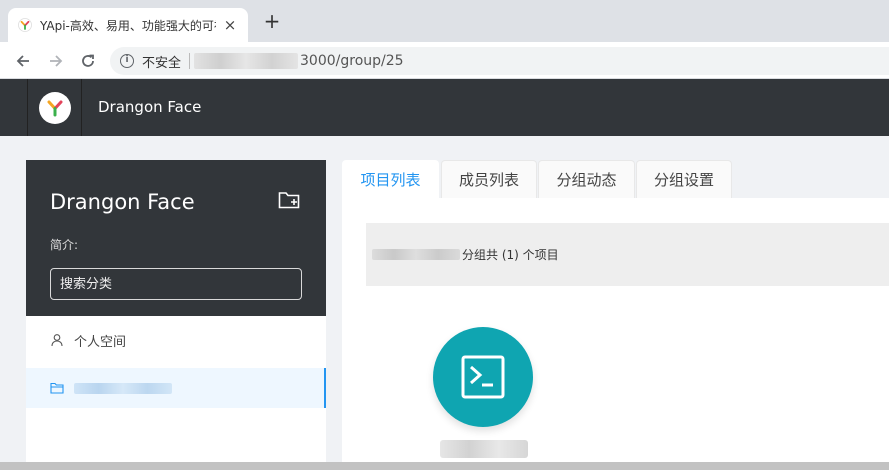 The width and height of the screenshot is (889, 470). I want to click on search-category-input, so click(176, 284).